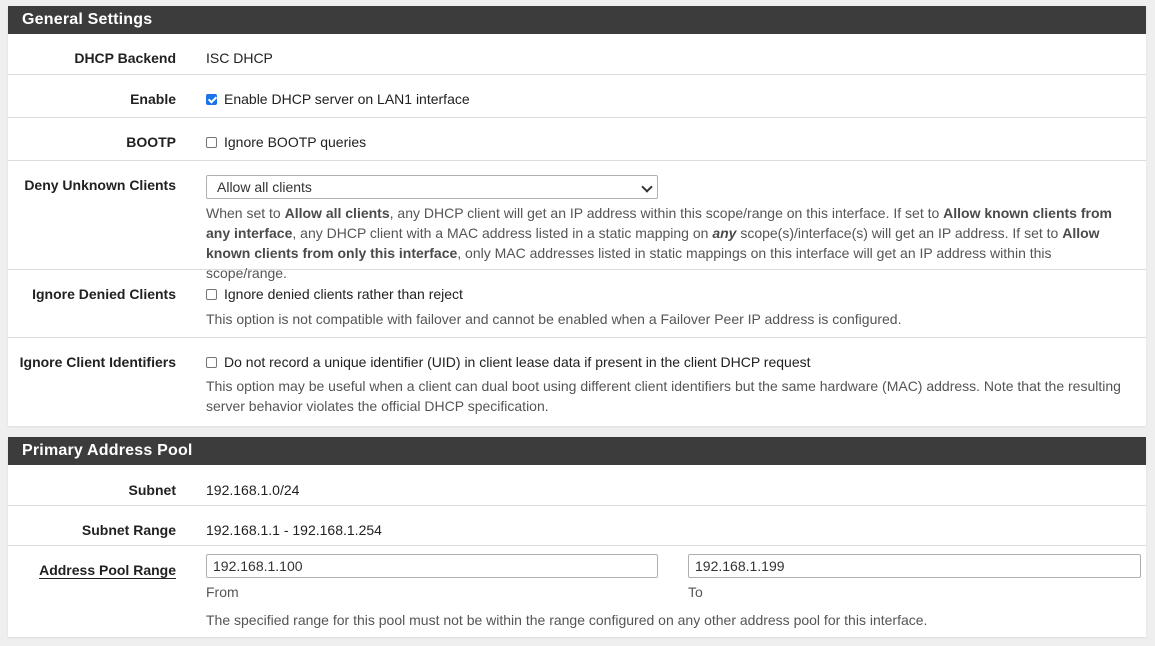  What do you see at coordinates (128, 530) in the screenshot?
I see `subnet-range-label: Subnet Range` at bounding box center [128, 530].